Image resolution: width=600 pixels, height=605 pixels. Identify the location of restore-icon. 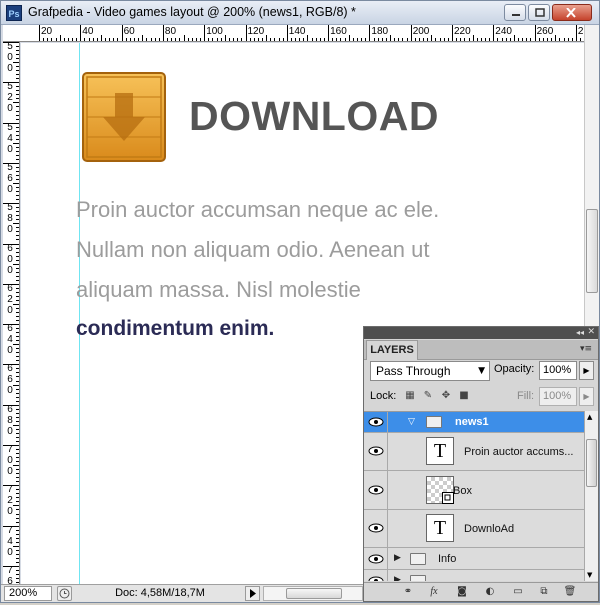
(540, 12).